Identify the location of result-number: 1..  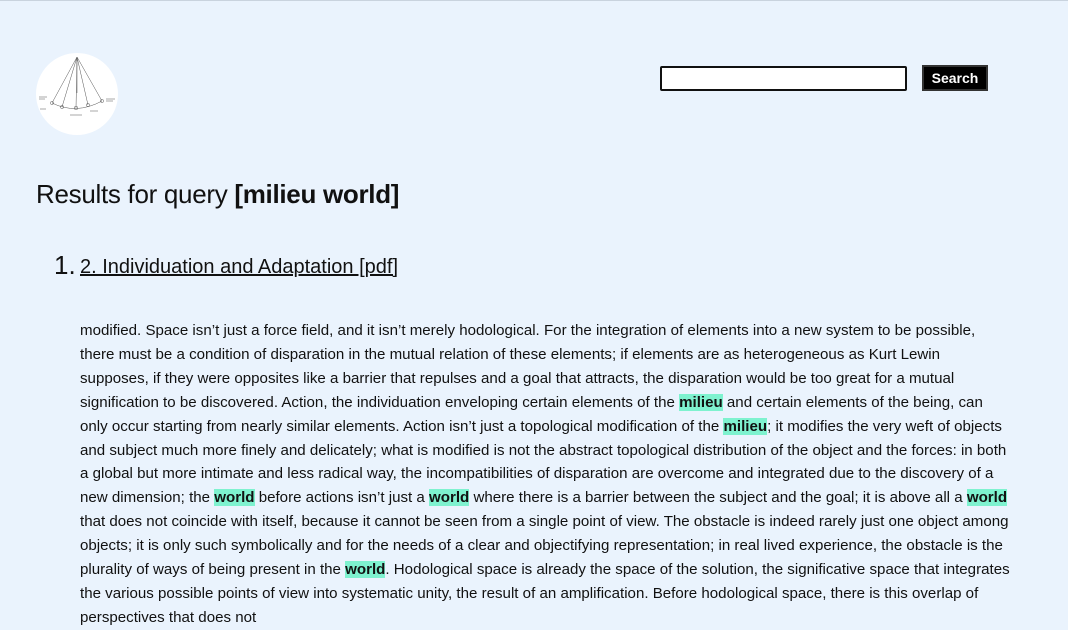
(65, 265).